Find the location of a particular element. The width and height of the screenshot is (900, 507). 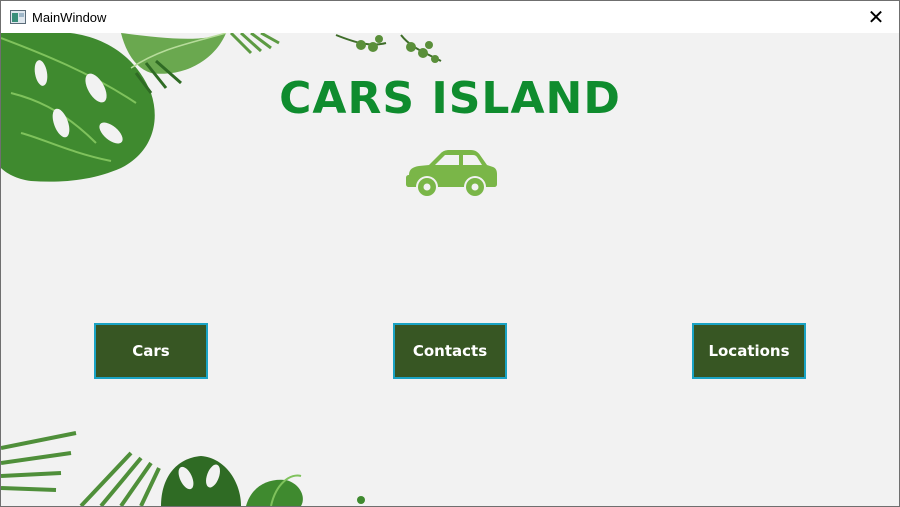

car-icon is located at coordinates (451, 174).